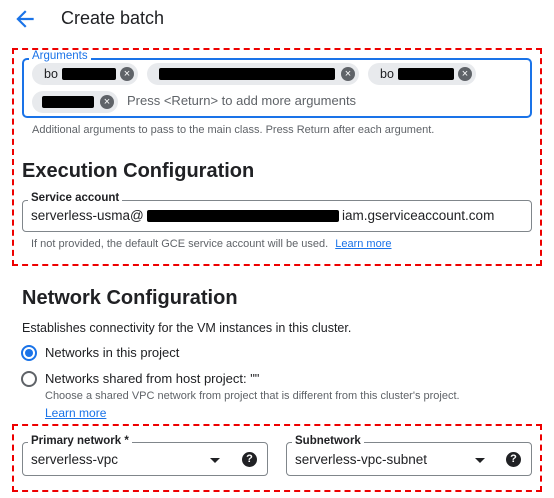 The image size is (554, 498). I want to click on execution-section-title: Execution Configuration, so click(138, 171).